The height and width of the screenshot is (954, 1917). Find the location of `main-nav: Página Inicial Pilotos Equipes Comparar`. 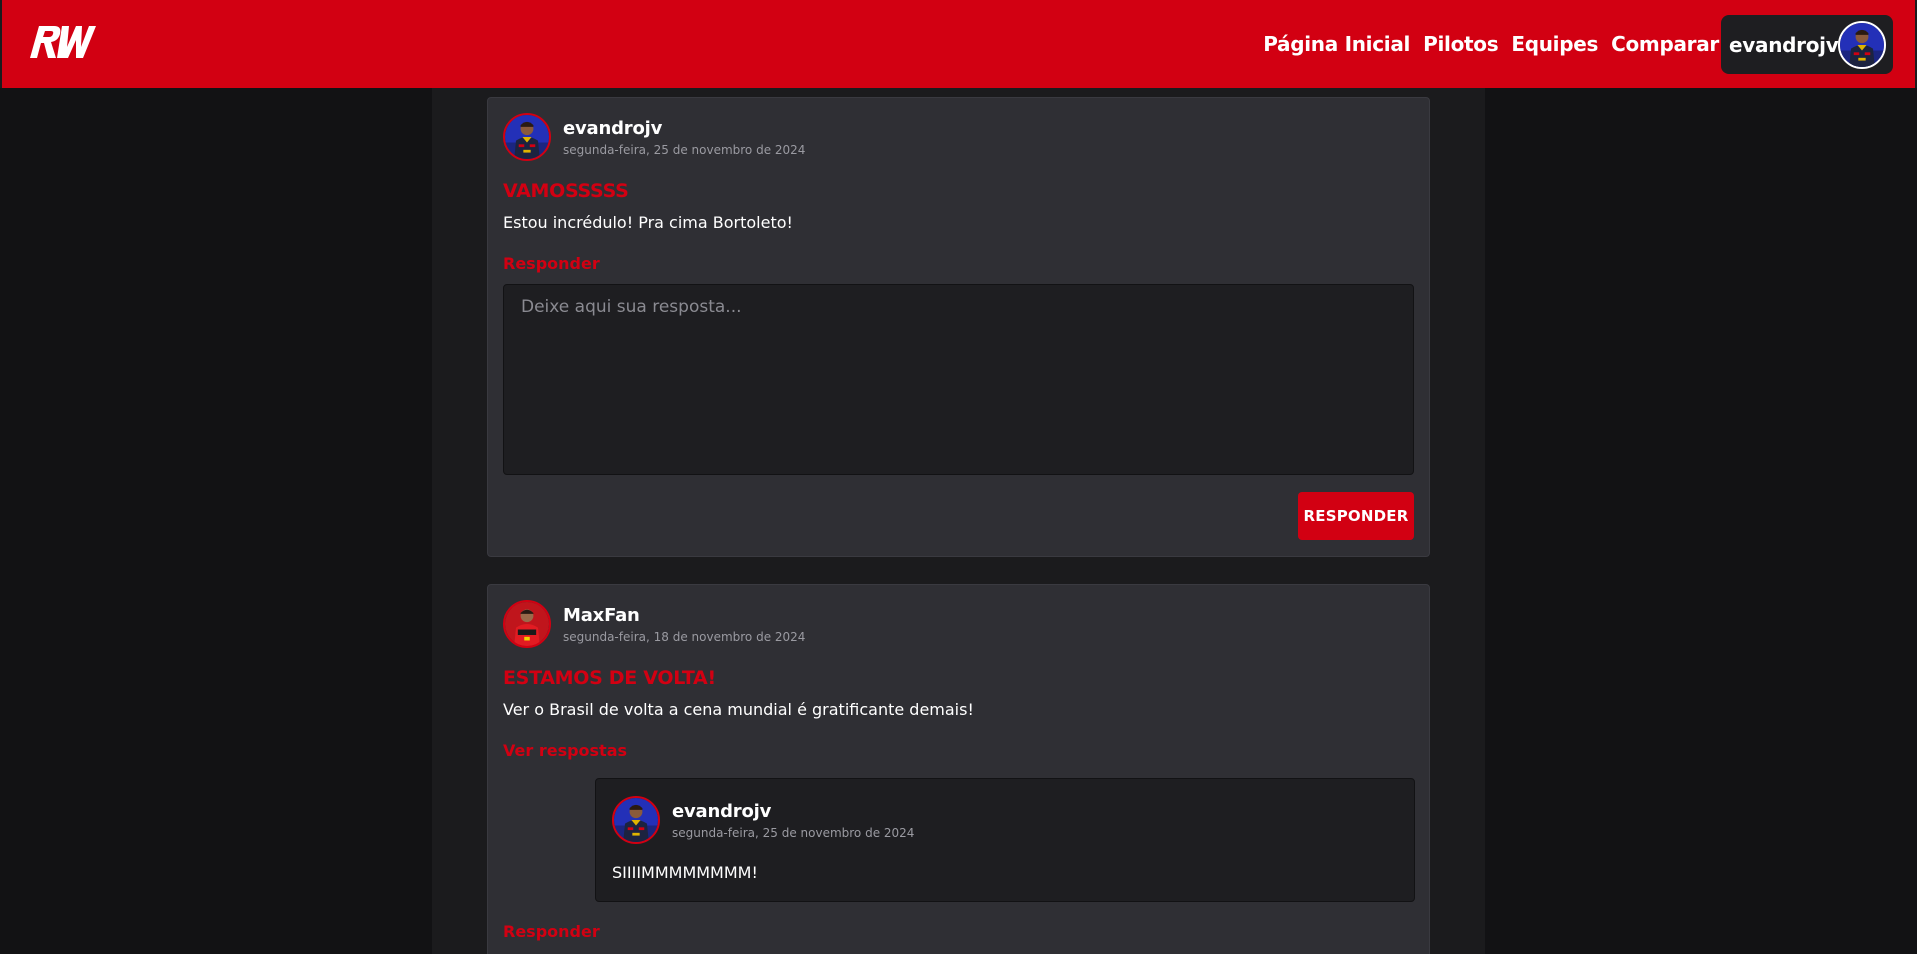

main-nav: Página Inicial Pilotos Equipes Comparar is located at coordinates (1491, 44).